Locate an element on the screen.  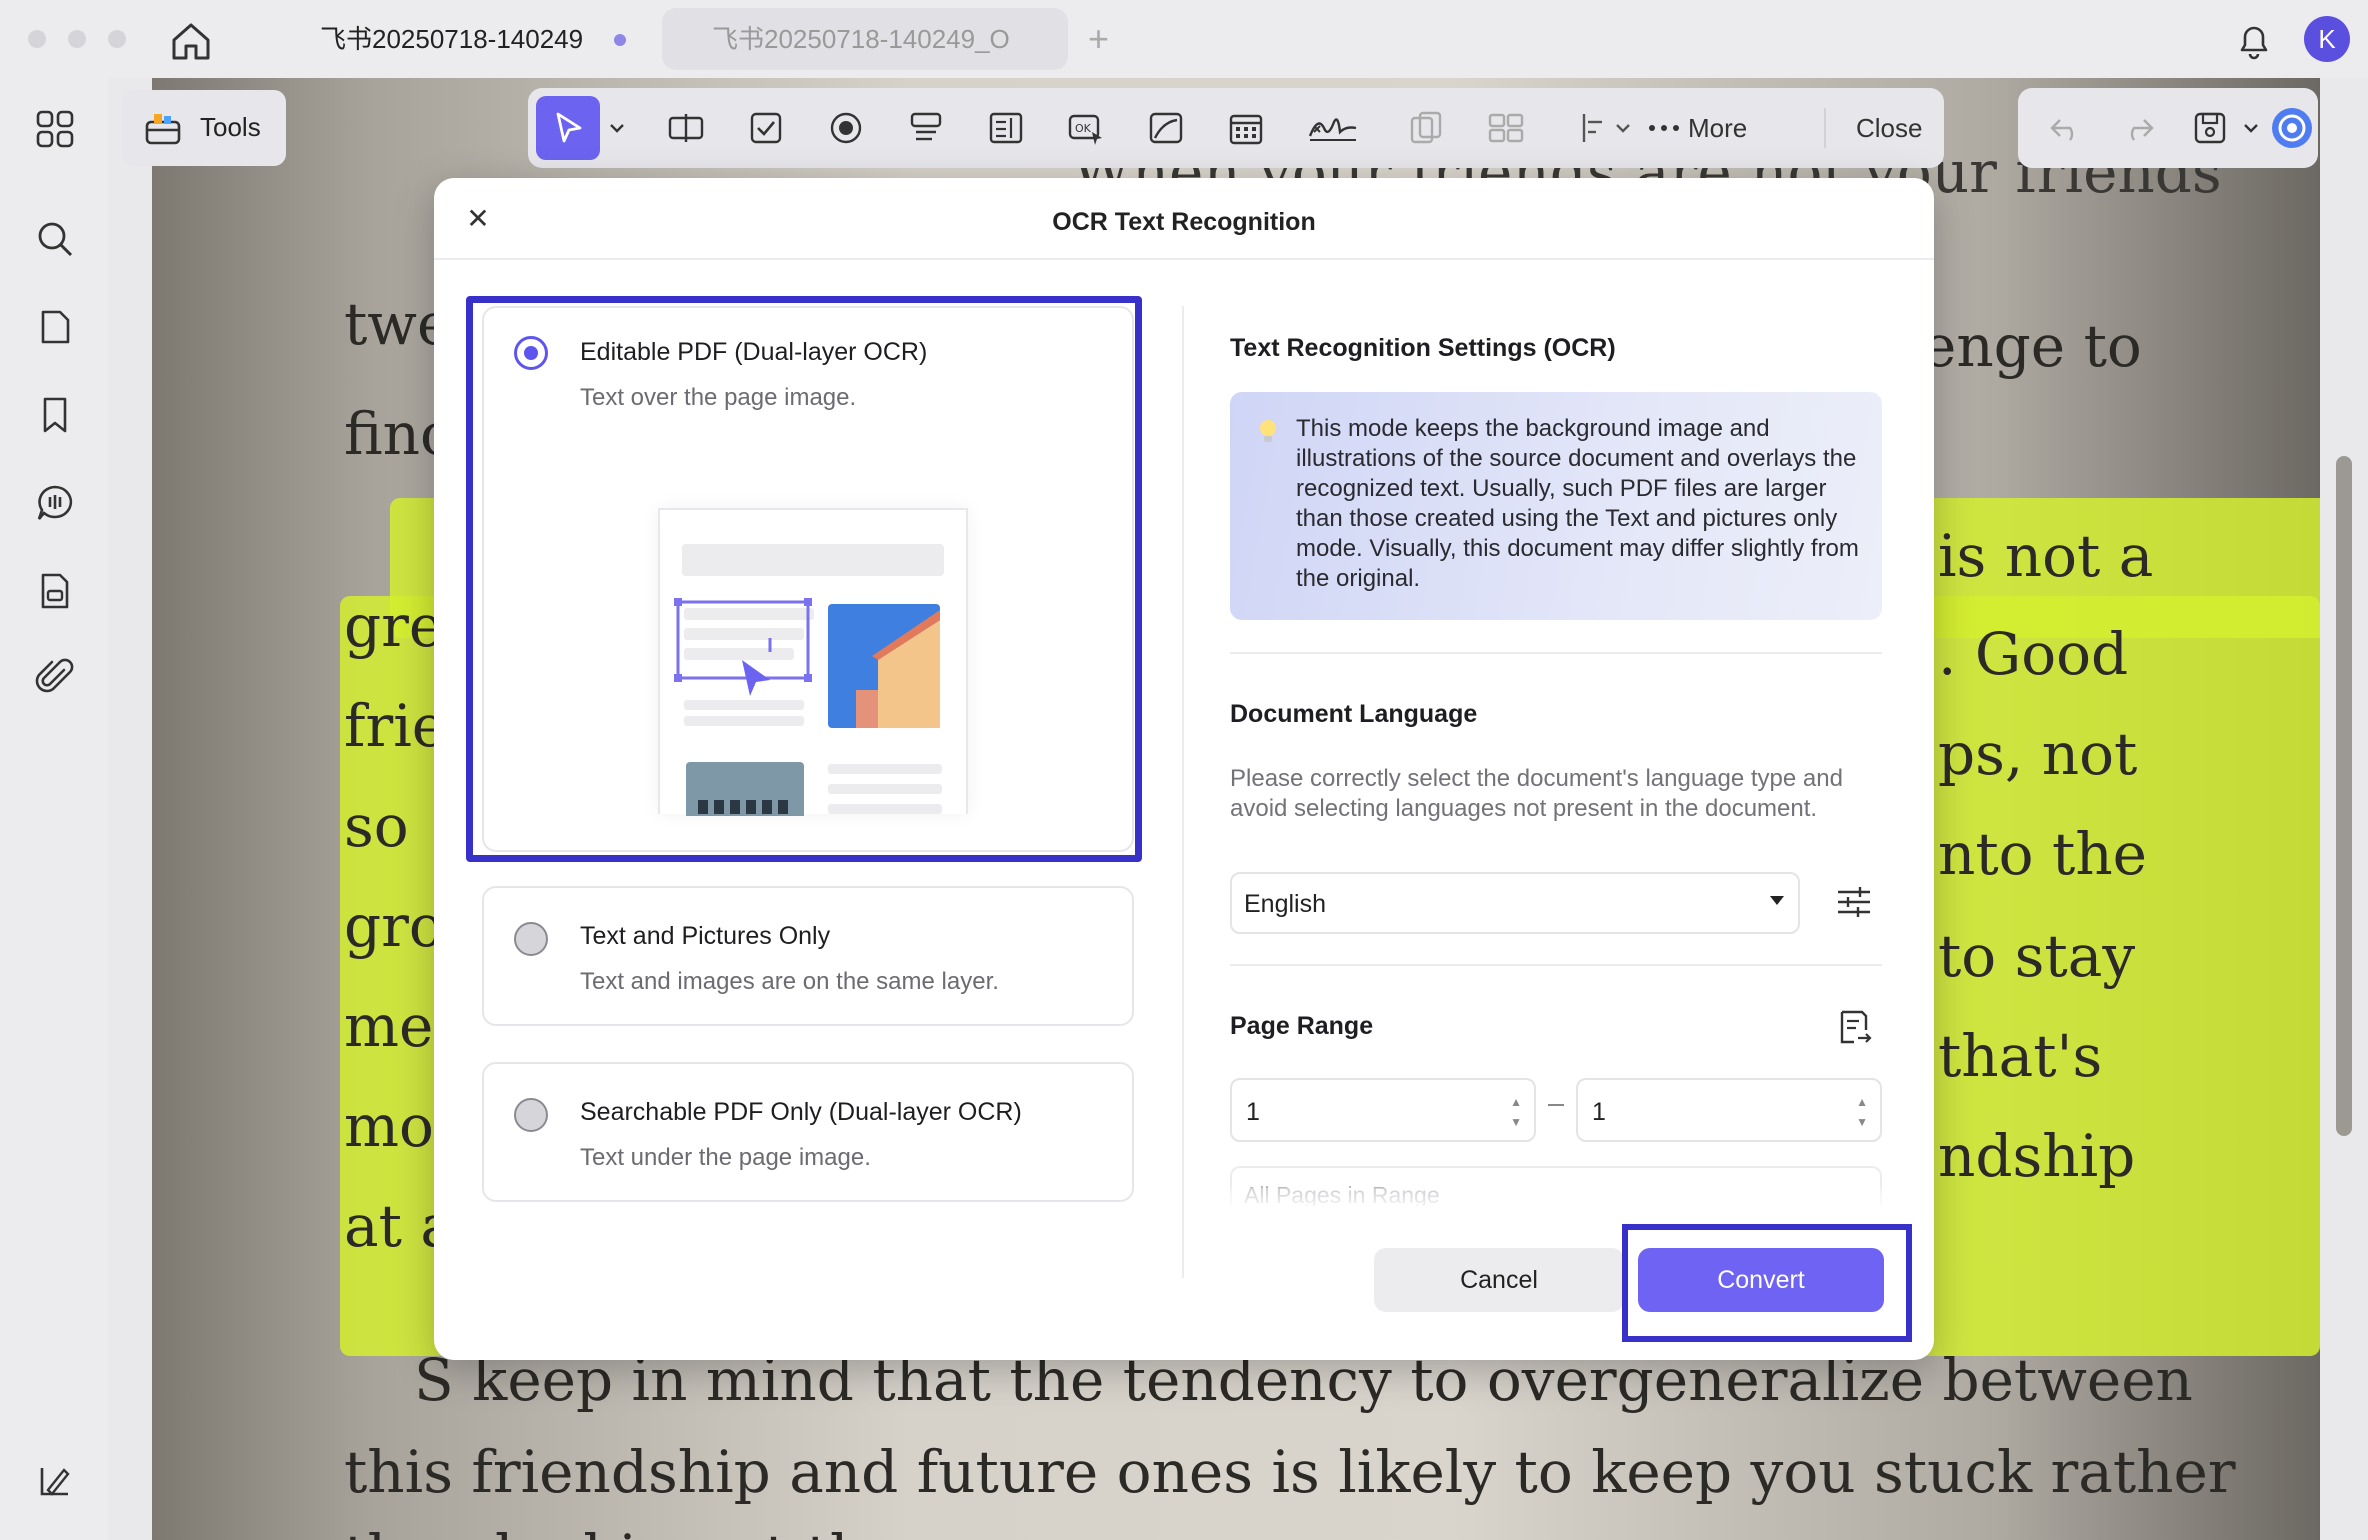
search-icon is located at coordinates (55, 239).